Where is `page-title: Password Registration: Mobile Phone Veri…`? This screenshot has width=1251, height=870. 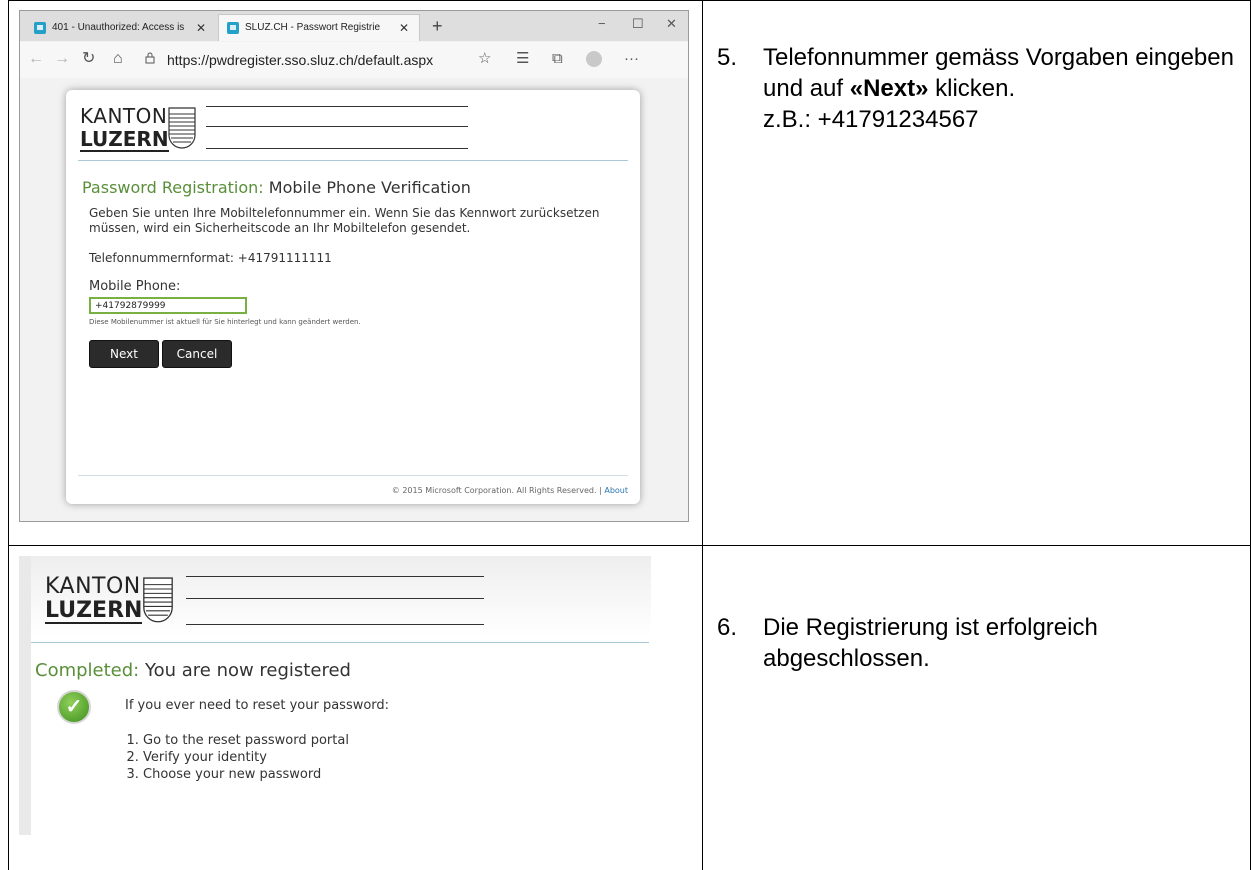 page-title: Password Registration: Mobile Phone Veri… is located at coordinates (276, 187).